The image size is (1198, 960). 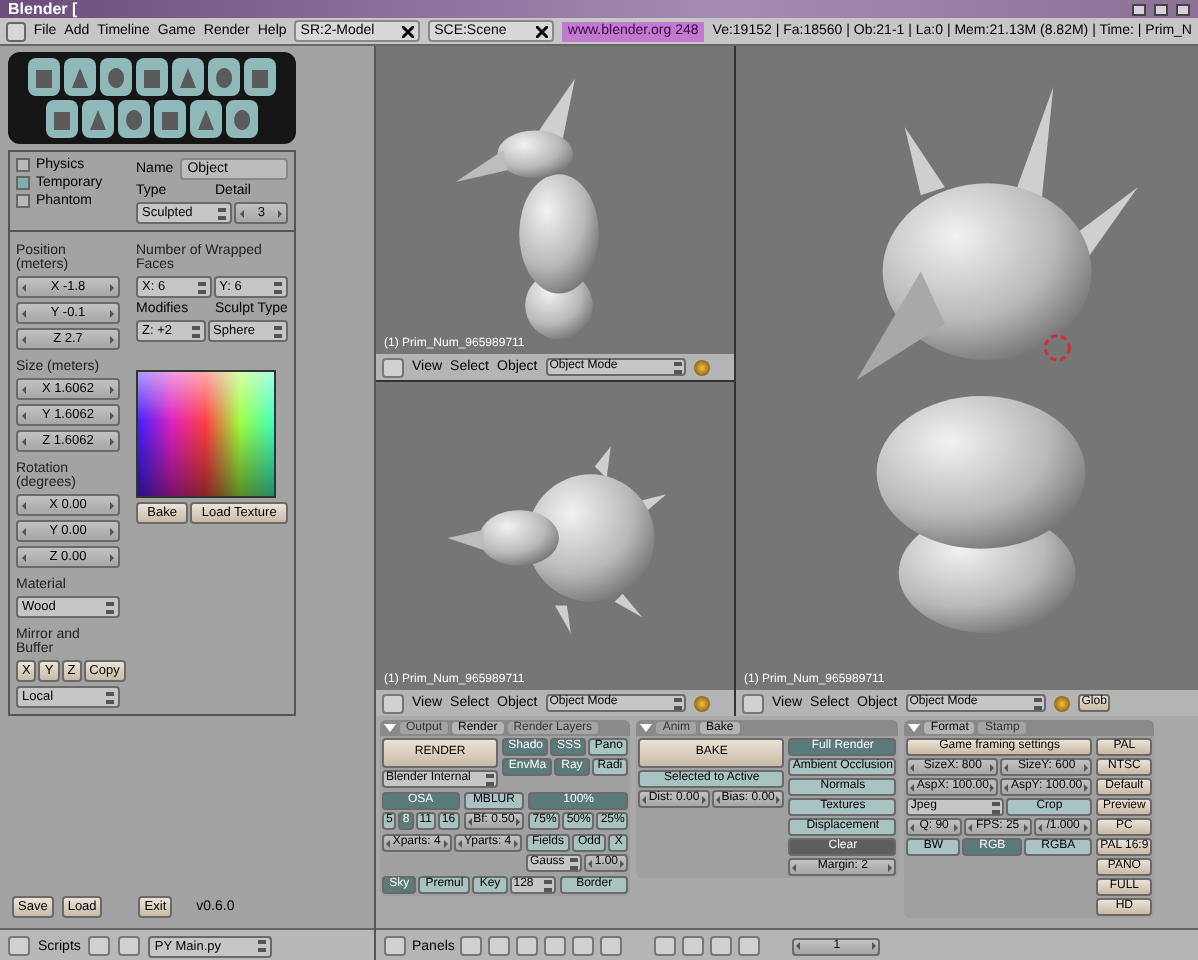 What do you see at coordinates (1183, 9) in the screenshot?
I see `close-icon` at bounding box center [1183, 9].